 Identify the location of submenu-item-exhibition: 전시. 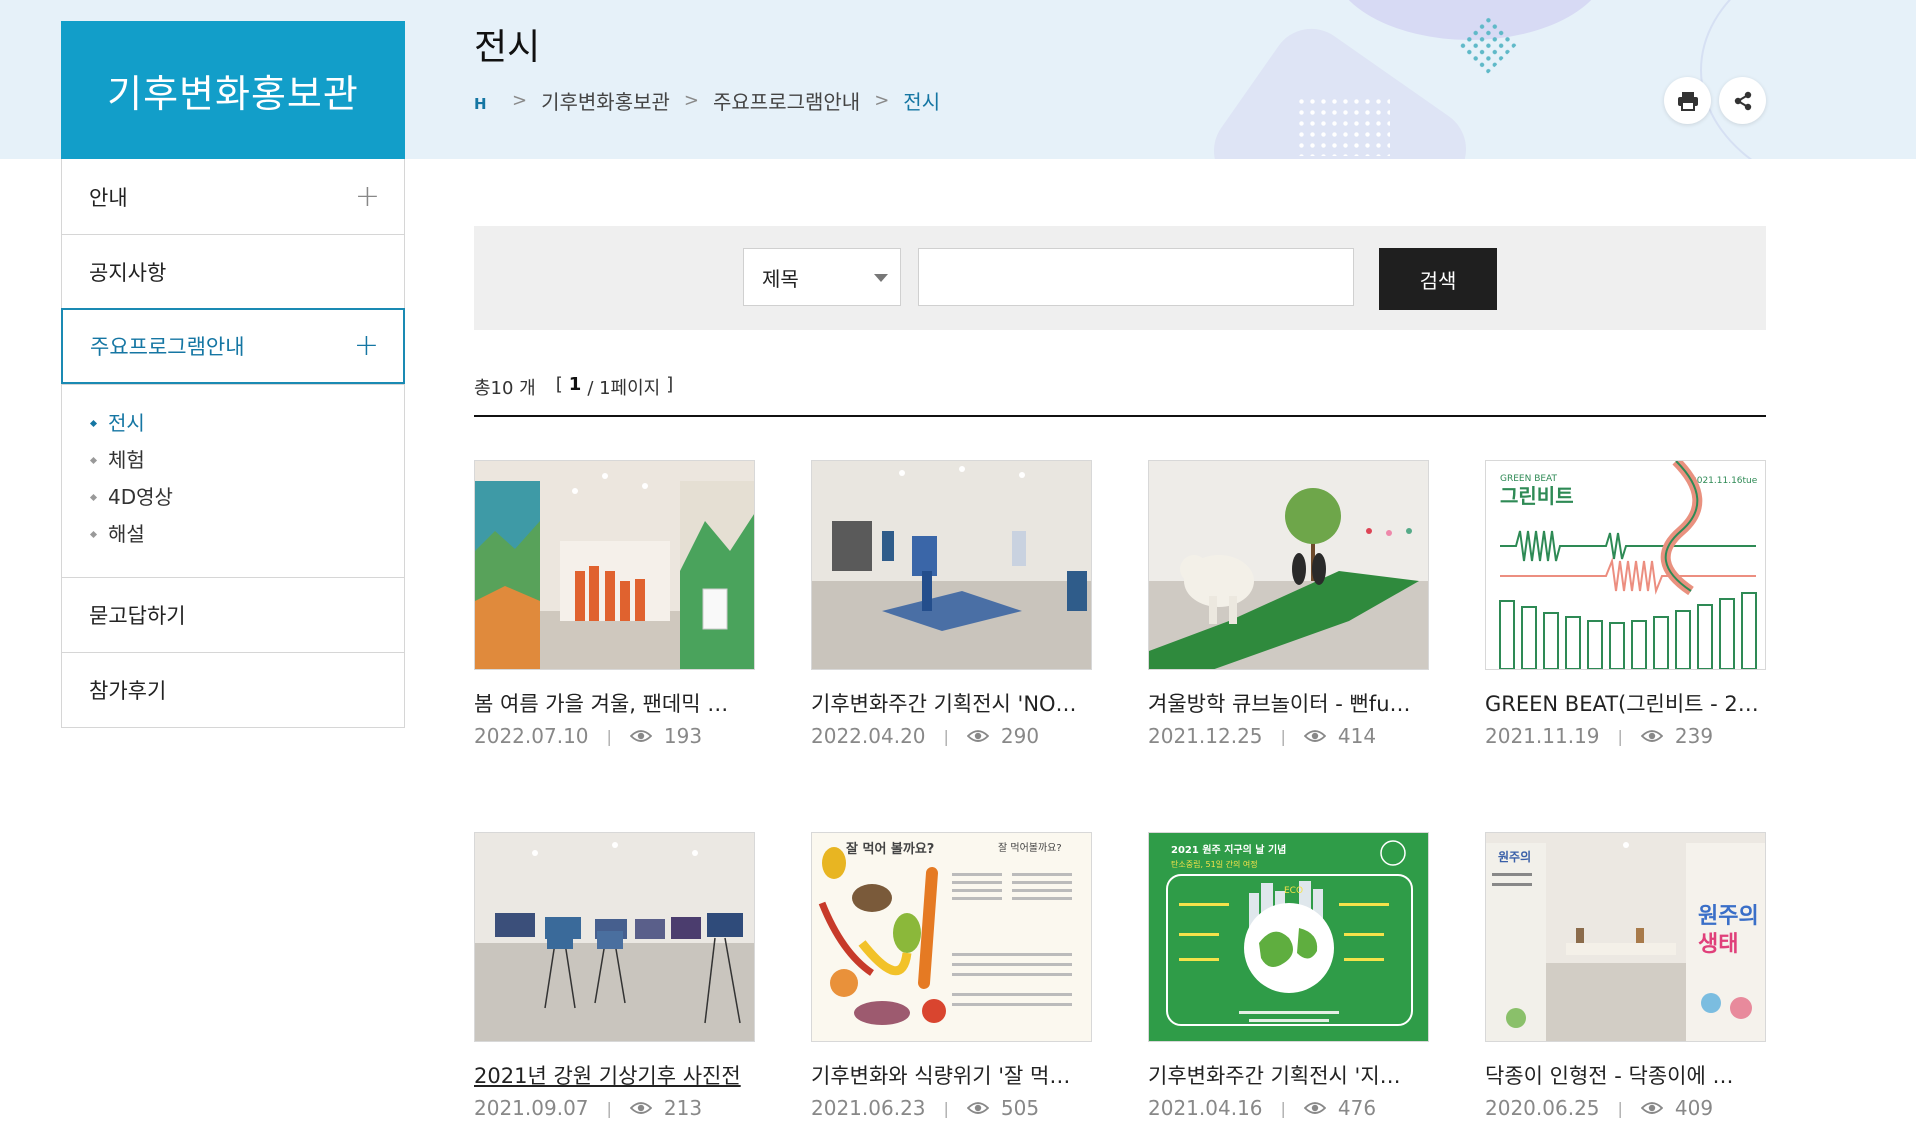
(246, 423).